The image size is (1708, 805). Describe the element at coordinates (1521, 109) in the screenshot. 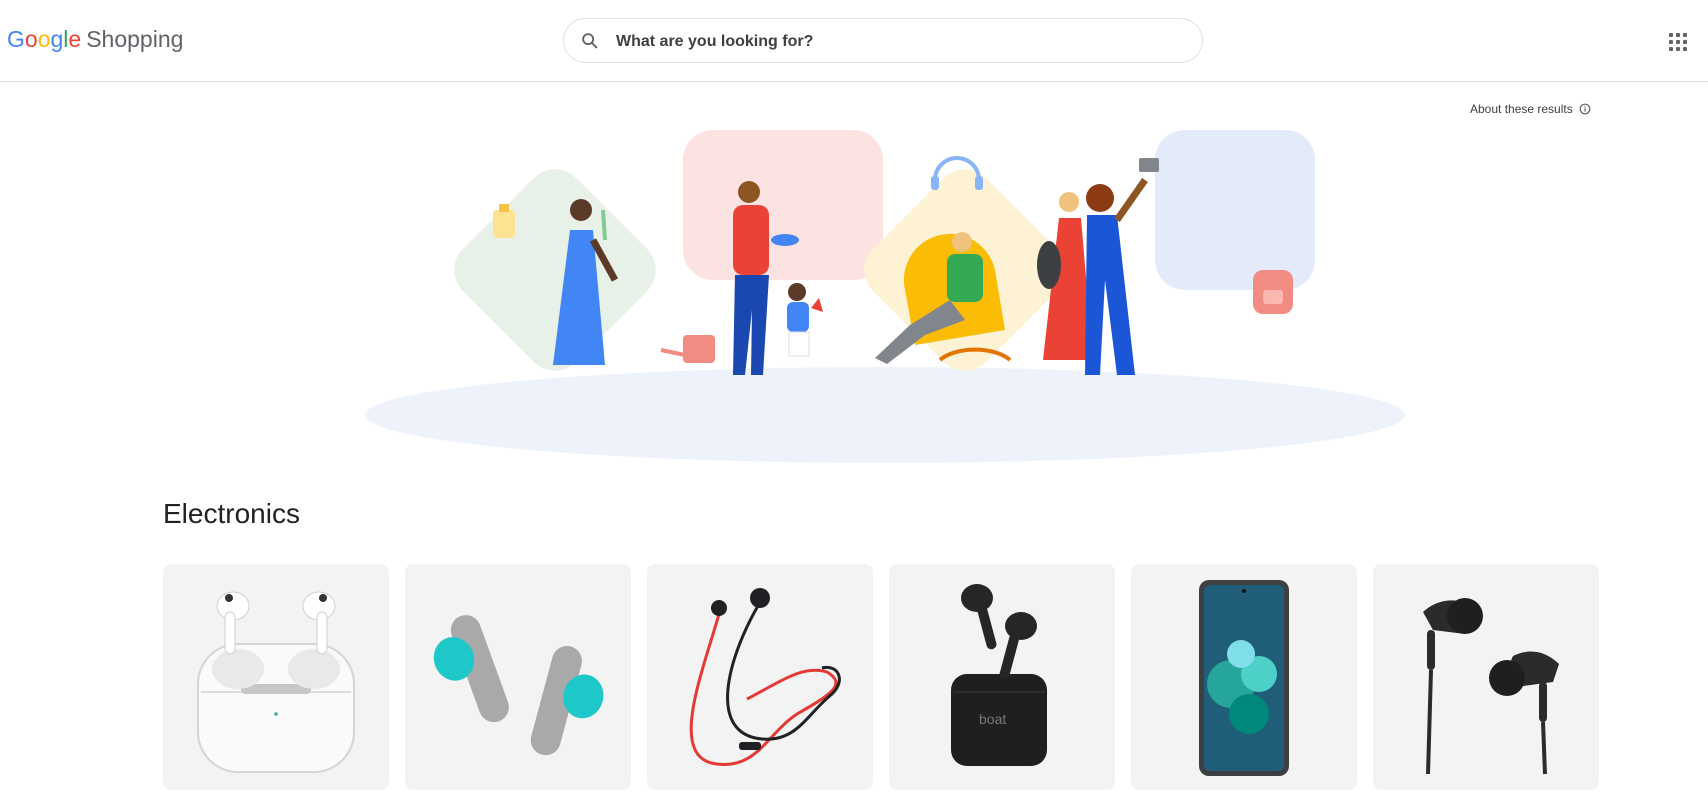

I see `about-results-label: About these results` at that location.